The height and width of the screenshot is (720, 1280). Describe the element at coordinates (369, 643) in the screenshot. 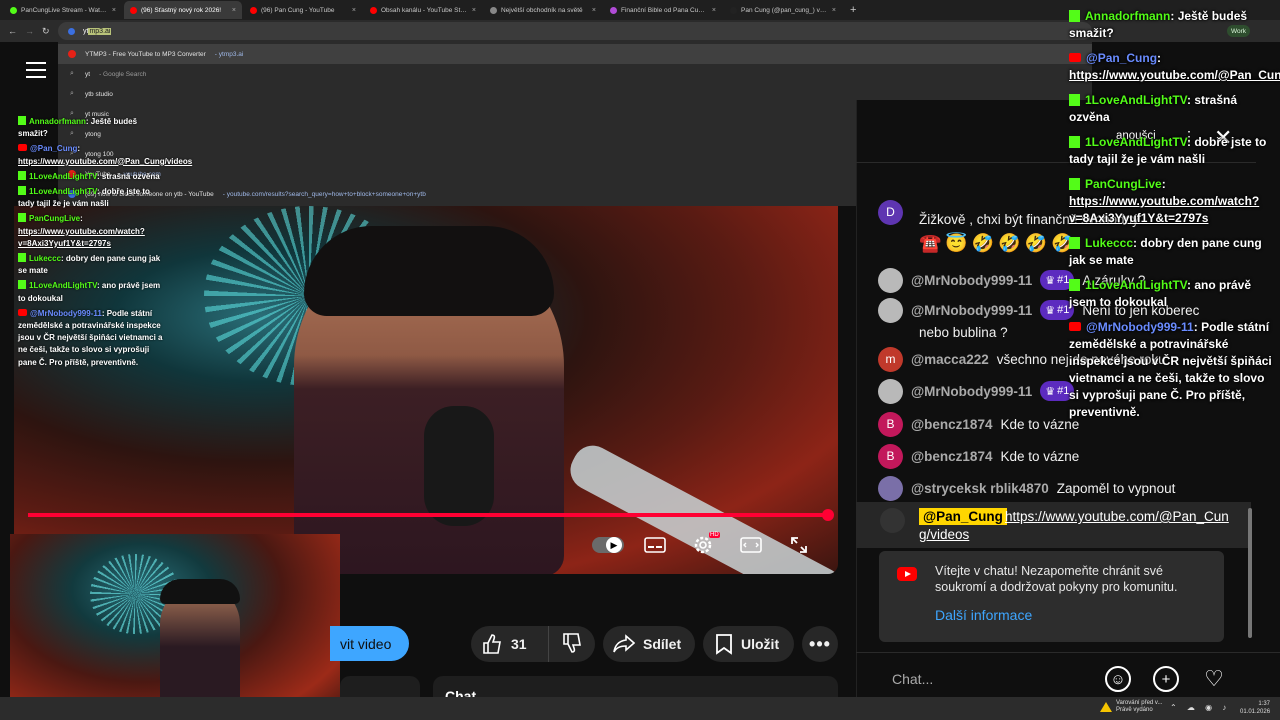

I see `subscribe-button: vit video` at that location.